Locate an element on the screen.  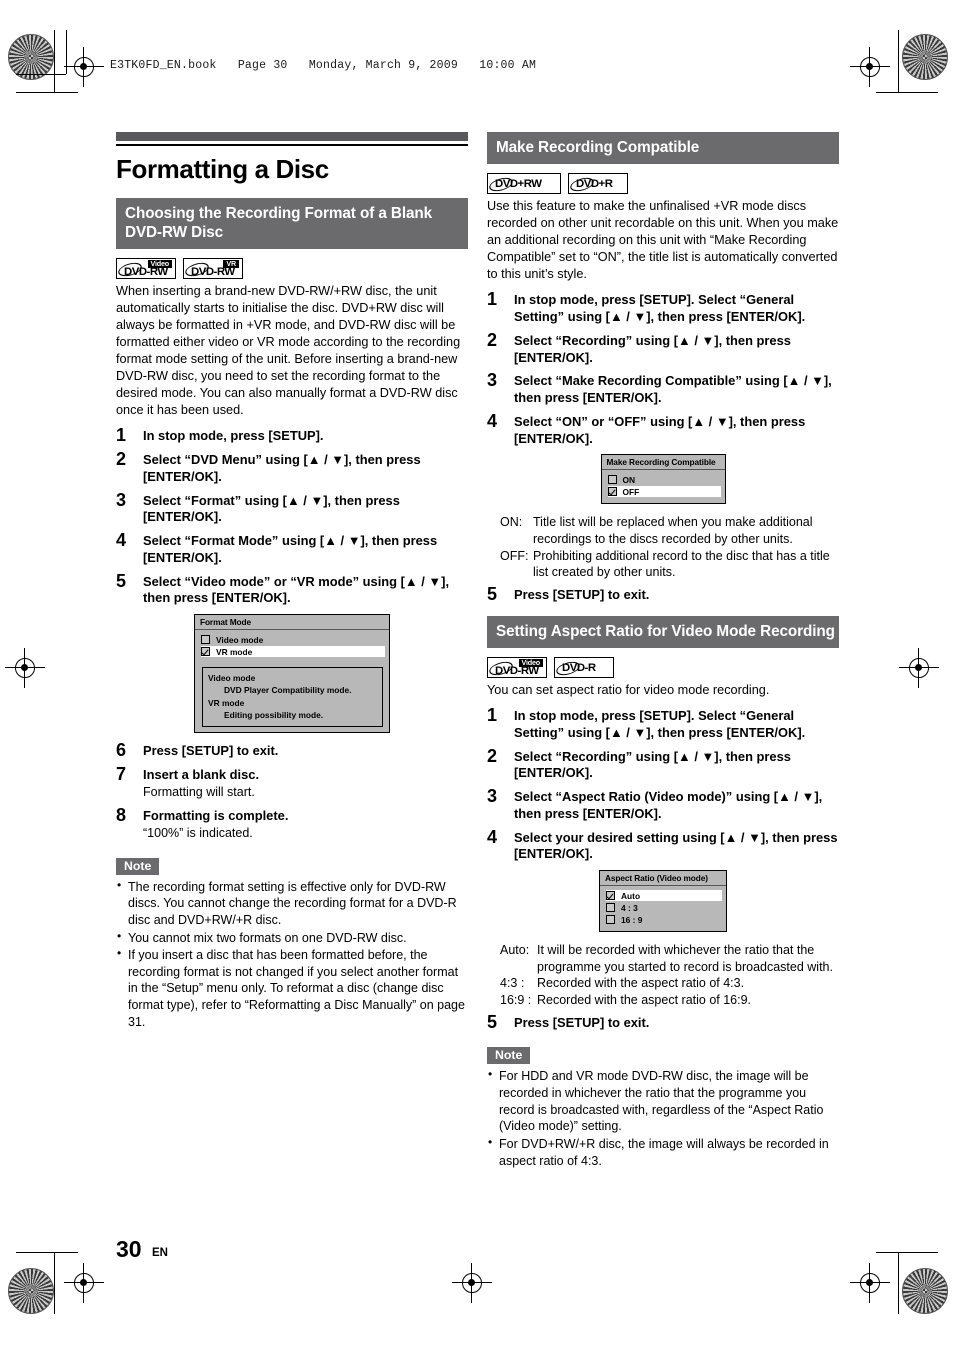
logo-name-label: DVD+R is located at coordinates (594, 184).